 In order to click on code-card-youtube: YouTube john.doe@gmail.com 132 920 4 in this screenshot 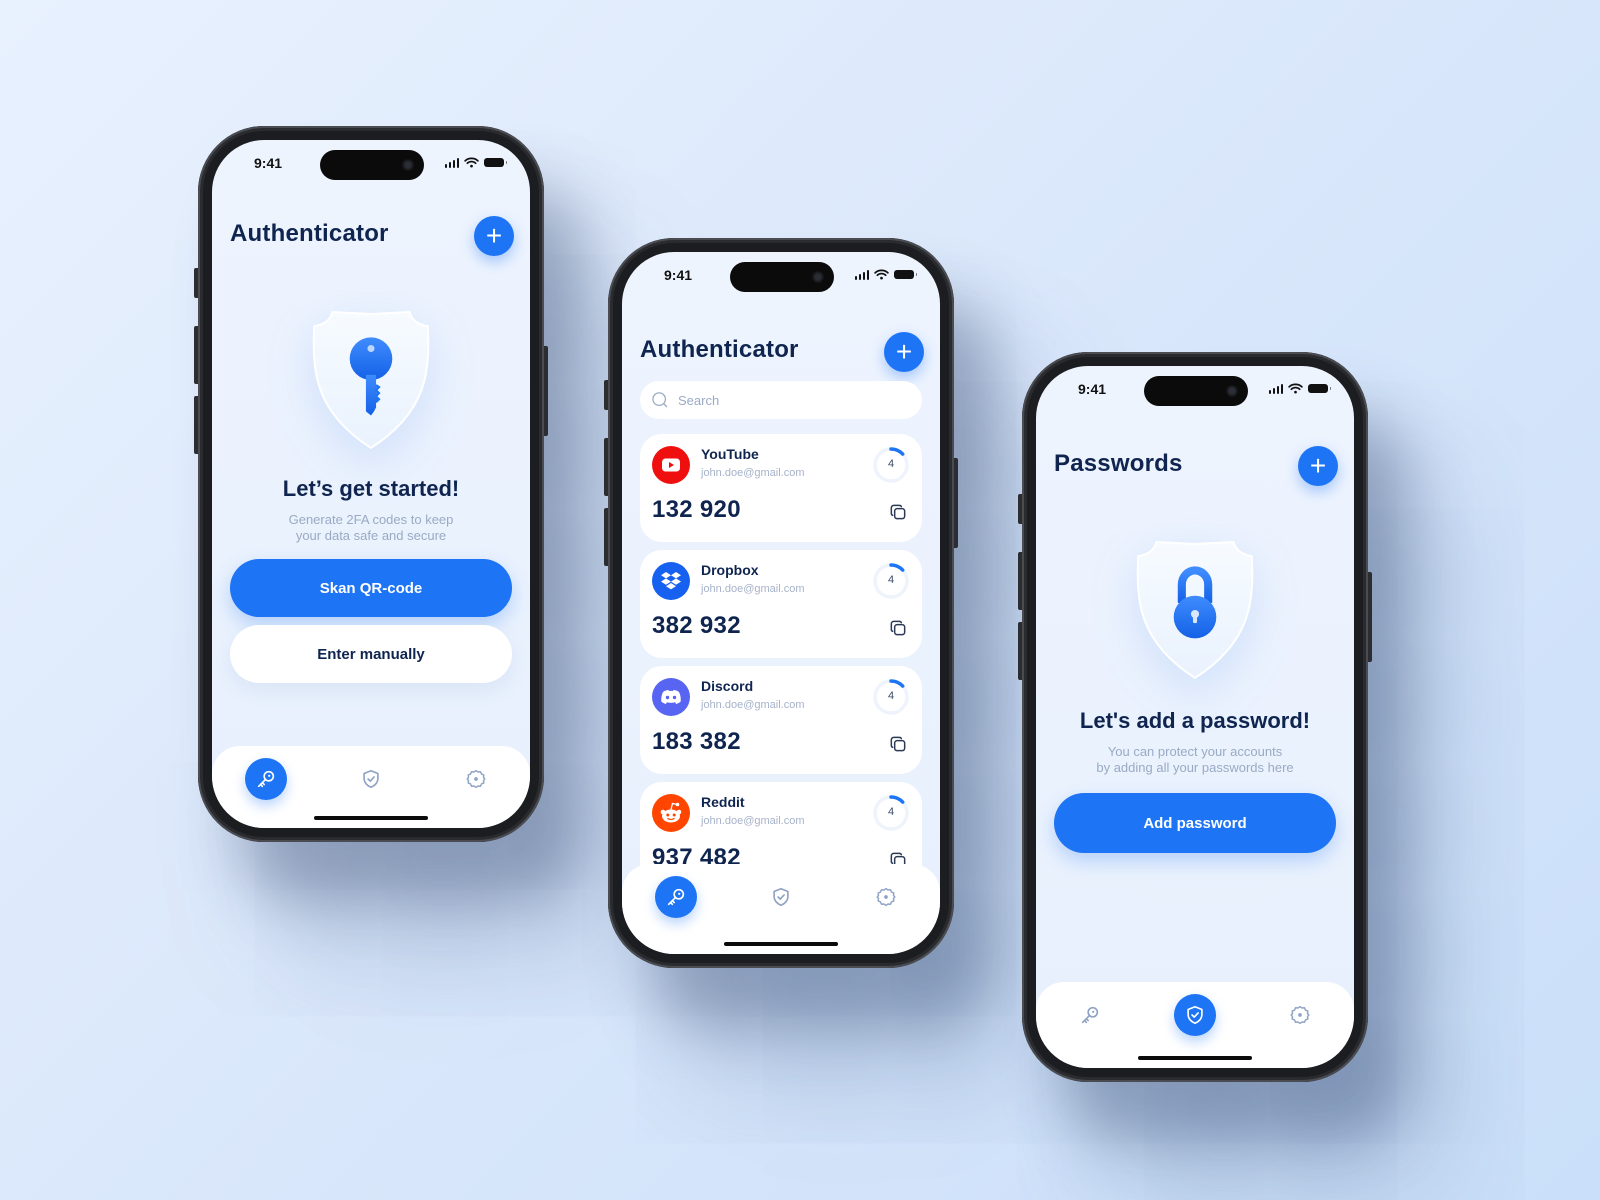, I will do `click(781, 488)`.